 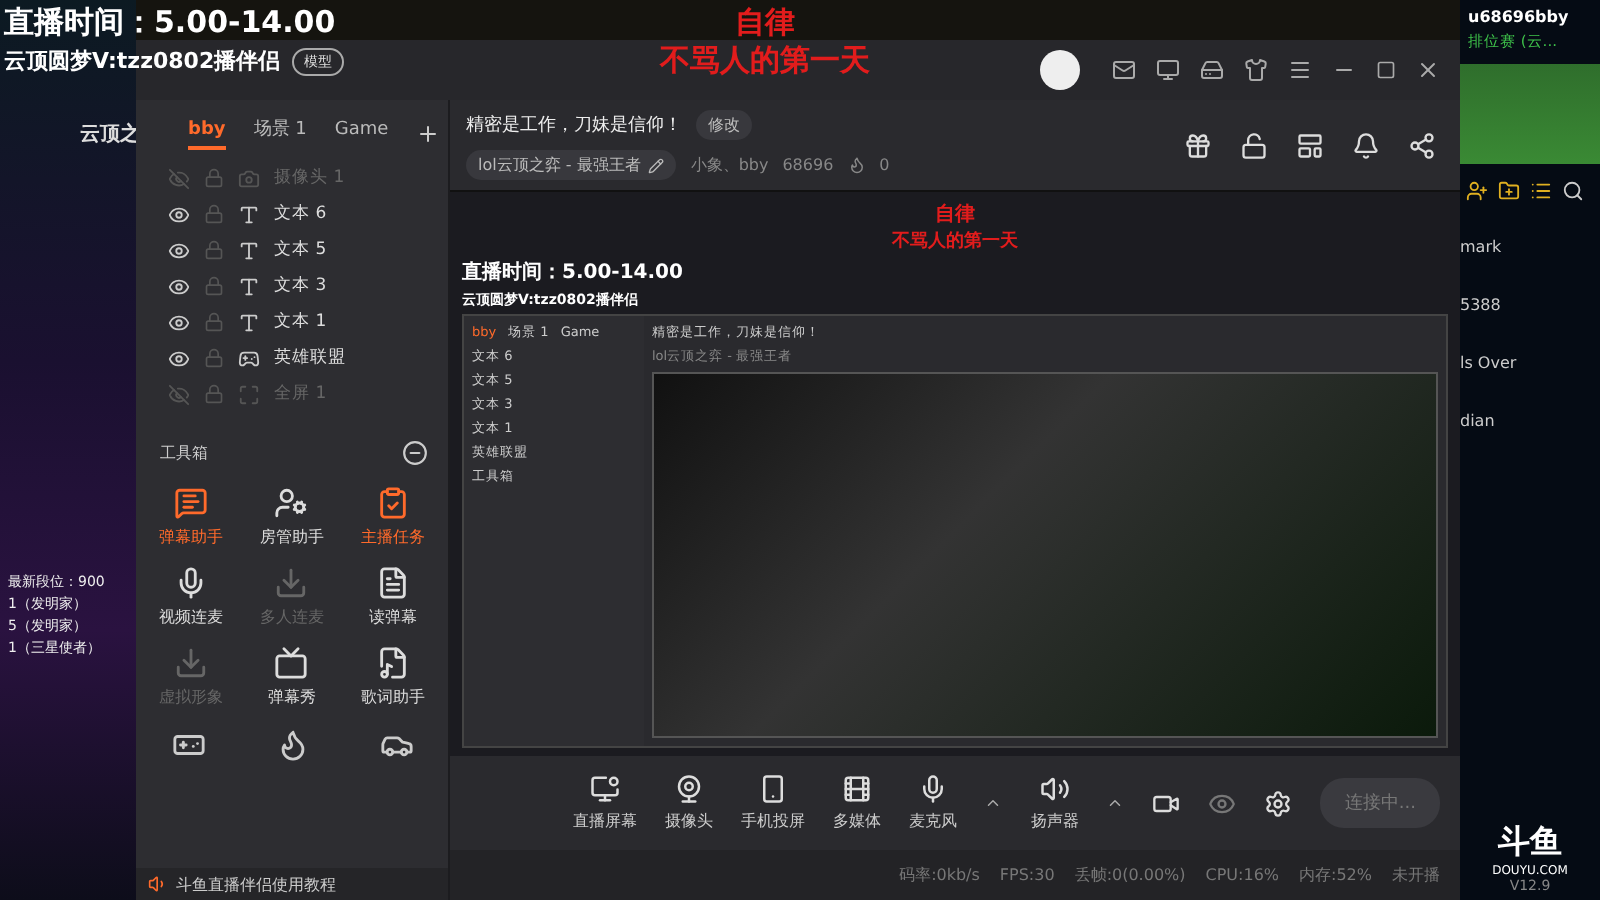 What do you see at coordinates (280, 134) in the screenshot?
I see `scene-tab: 场景 1` at bounding box center [280, 134].